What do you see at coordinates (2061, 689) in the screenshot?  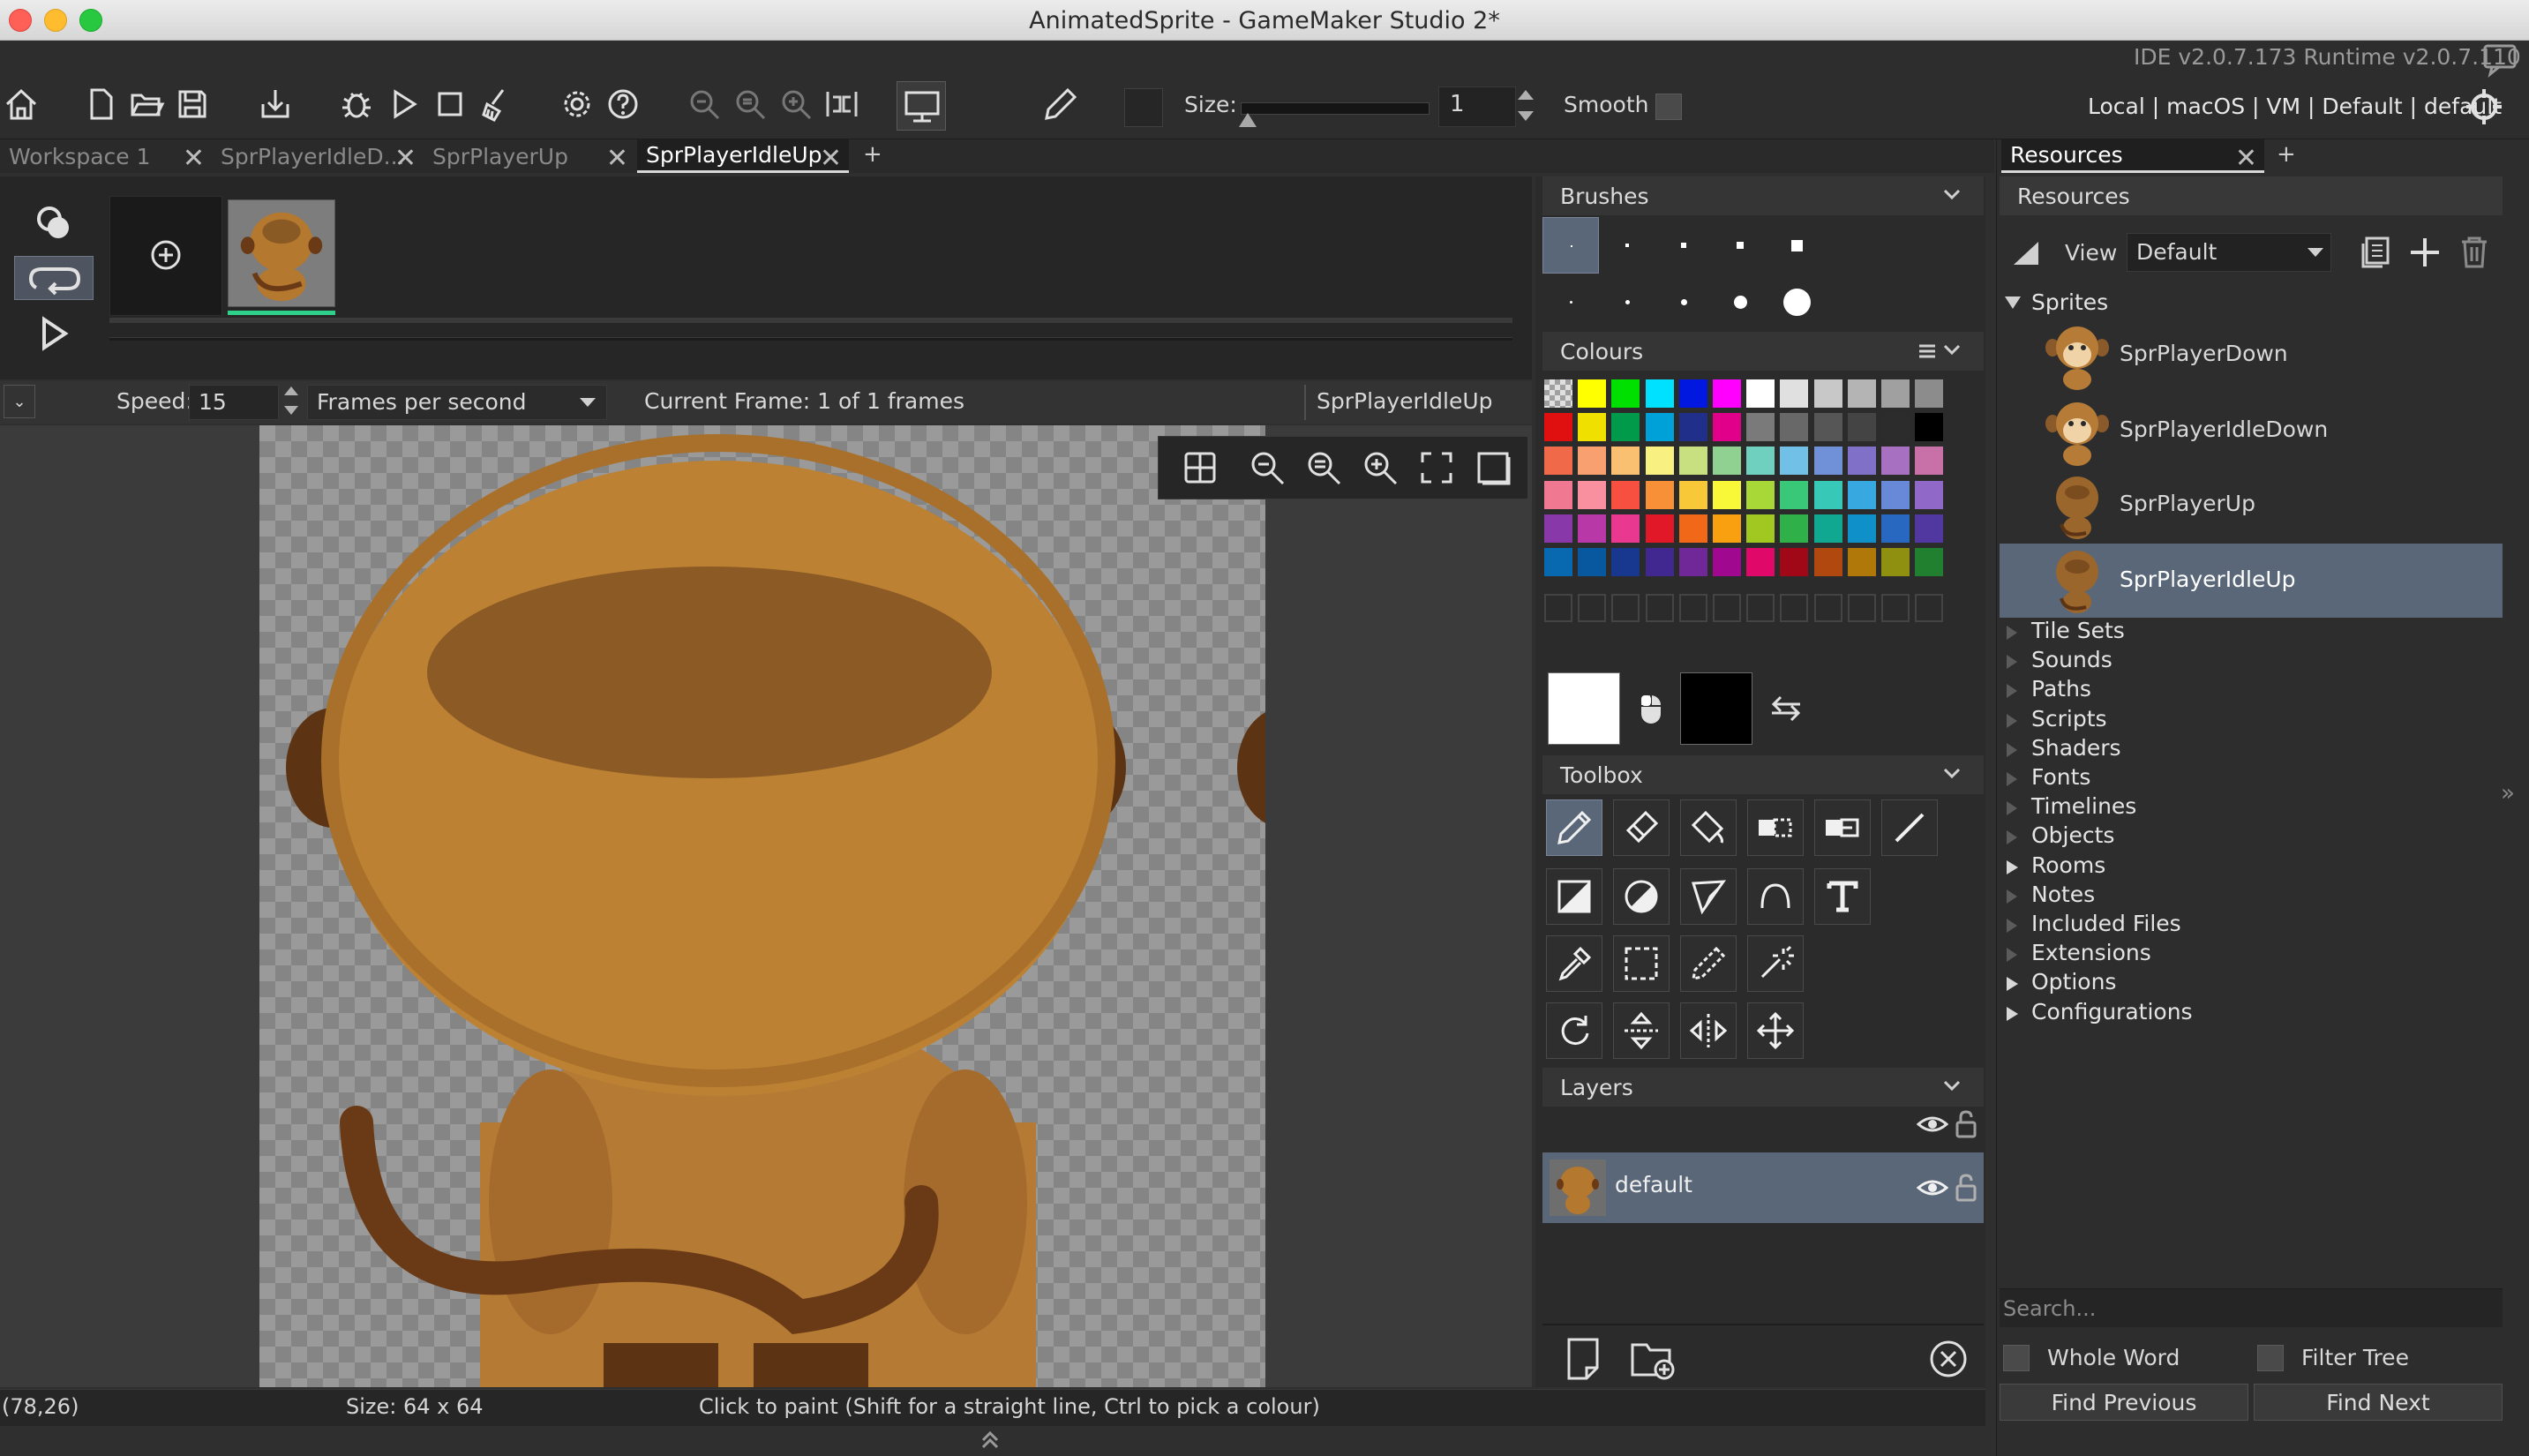 I see `tree-category: Paths` at bounding box center [2061, 689].